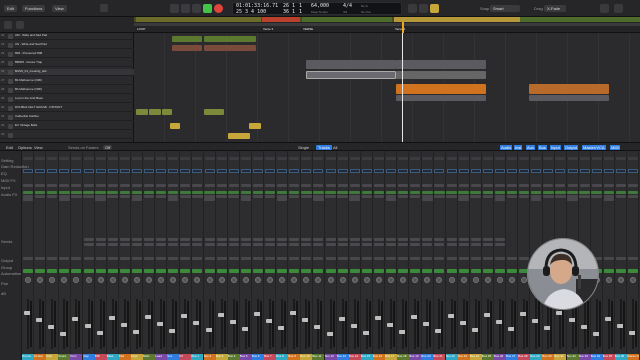 This screenshot has width=640, height=360. Describe the element at coordinates (173, 255) in the screenshot. I see `channel-strip: Vox` at that location.